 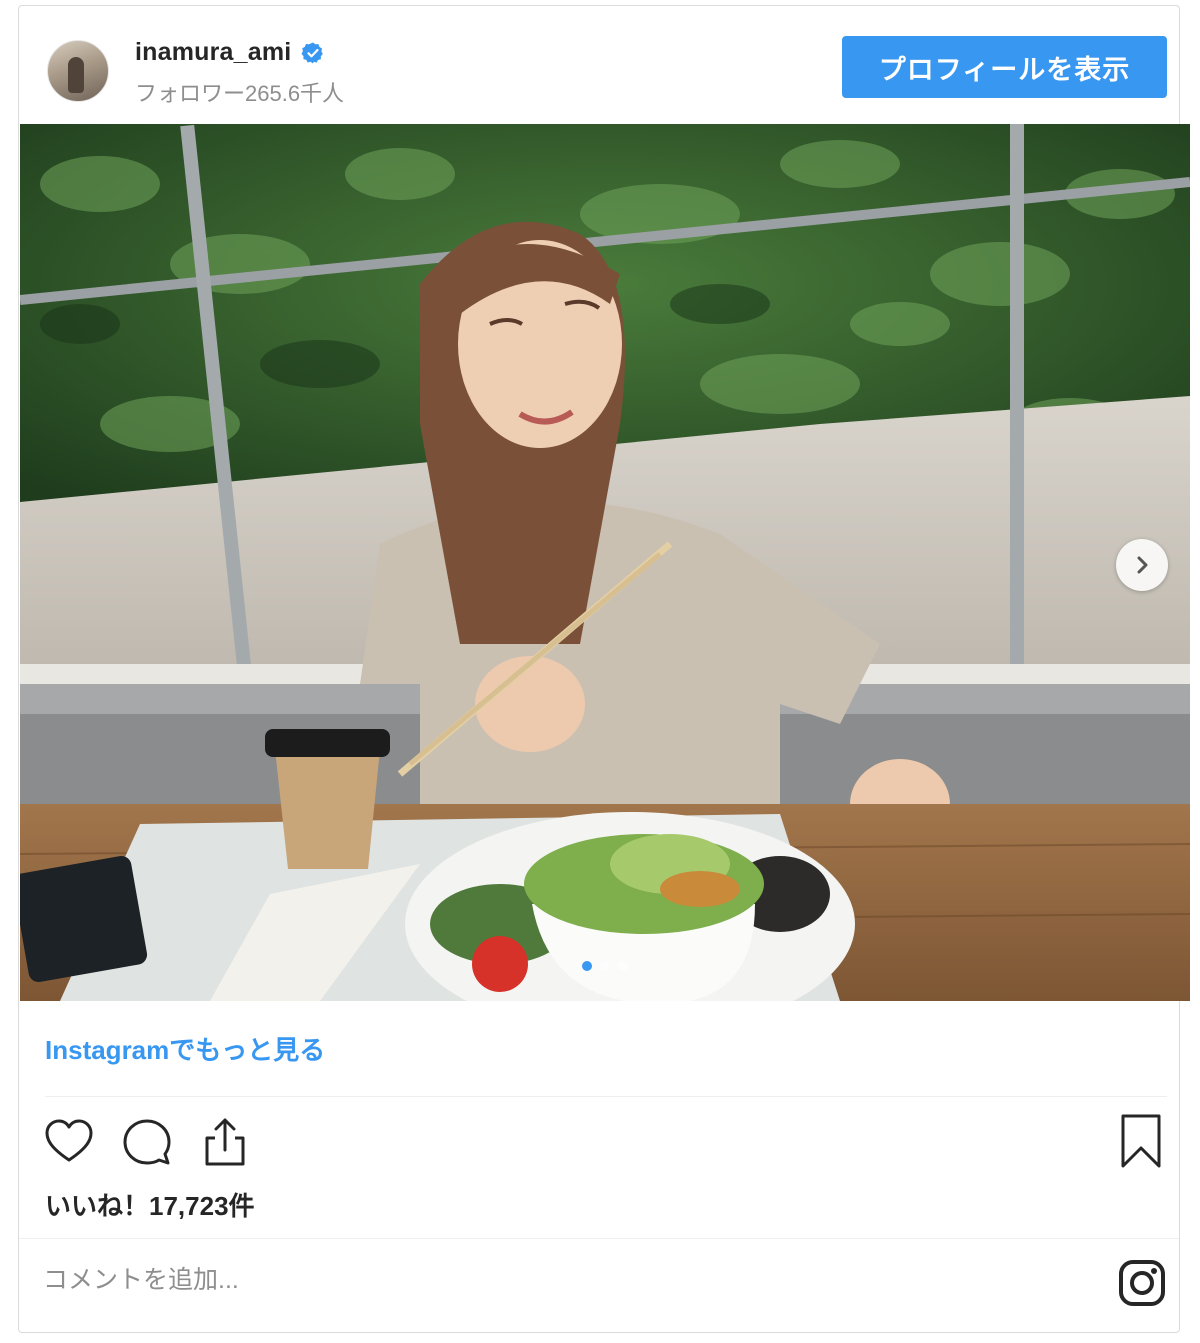 What do you see at coordinates (240, 93) in the screenshot?
I see `follower-count: フォロワー265.6千人` at bounding box center [240, 93].